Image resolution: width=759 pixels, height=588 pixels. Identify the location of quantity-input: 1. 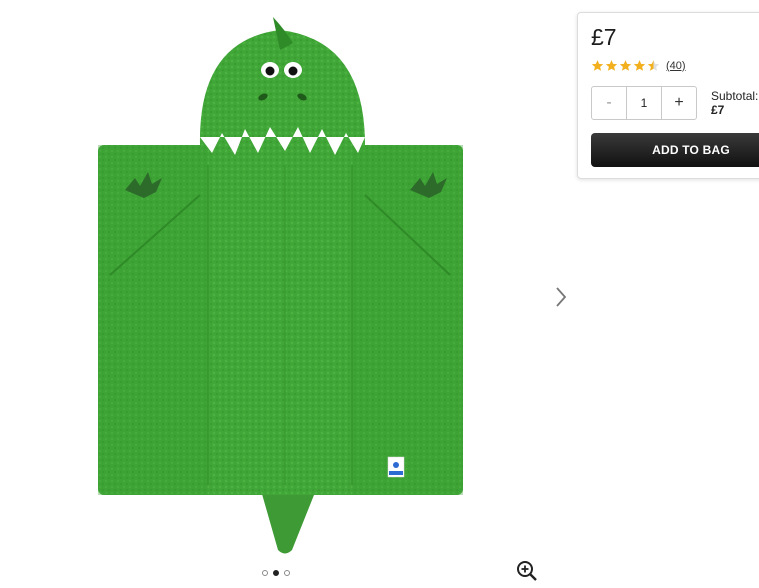
(644, 103).